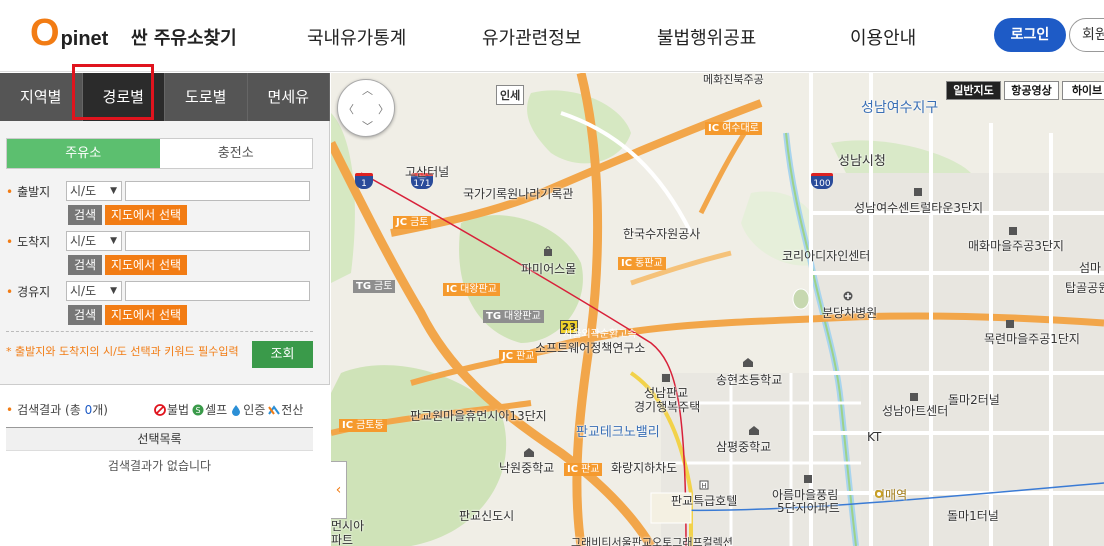 This screenshot has width=1104, height=546. What do you see at coordinates (618, 432) in the screenshot?
I see `map-label: 판교테크노밸리` at bounding box center [618, 432].